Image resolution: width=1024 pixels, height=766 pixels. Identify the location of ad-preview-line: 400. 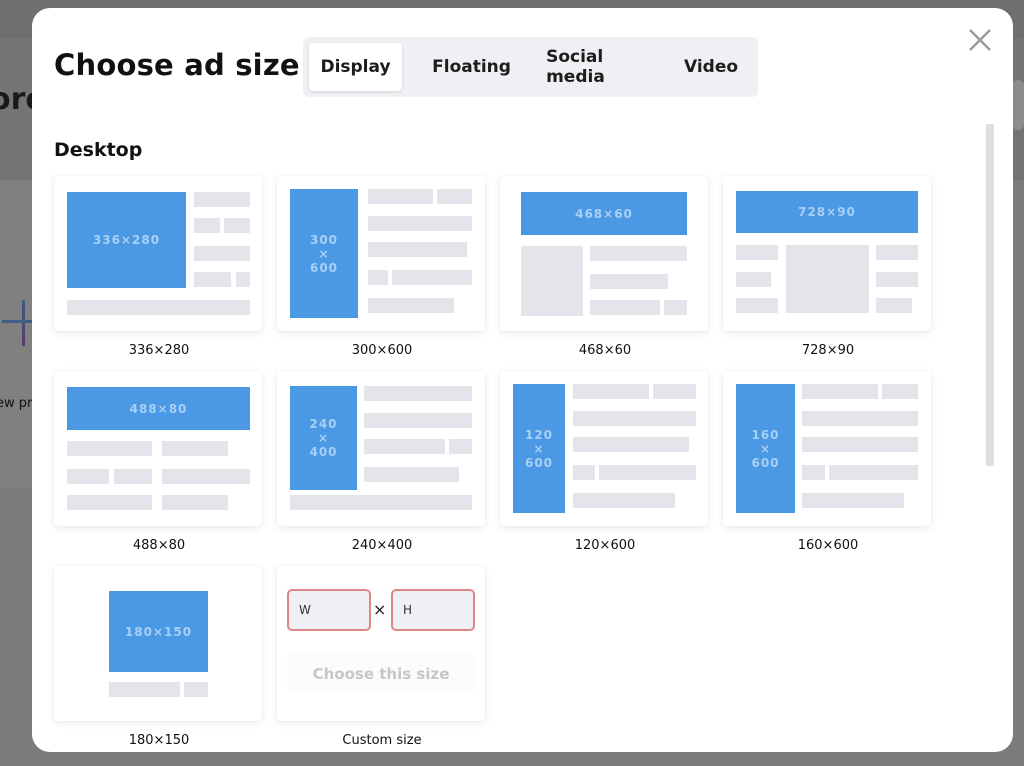
(323, 452).